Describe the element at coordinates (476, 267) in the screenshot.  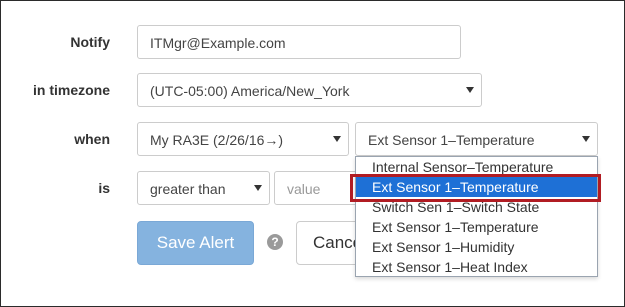
I see `dropdown-option: Ext Sensor 1–Heat Index` at that location.